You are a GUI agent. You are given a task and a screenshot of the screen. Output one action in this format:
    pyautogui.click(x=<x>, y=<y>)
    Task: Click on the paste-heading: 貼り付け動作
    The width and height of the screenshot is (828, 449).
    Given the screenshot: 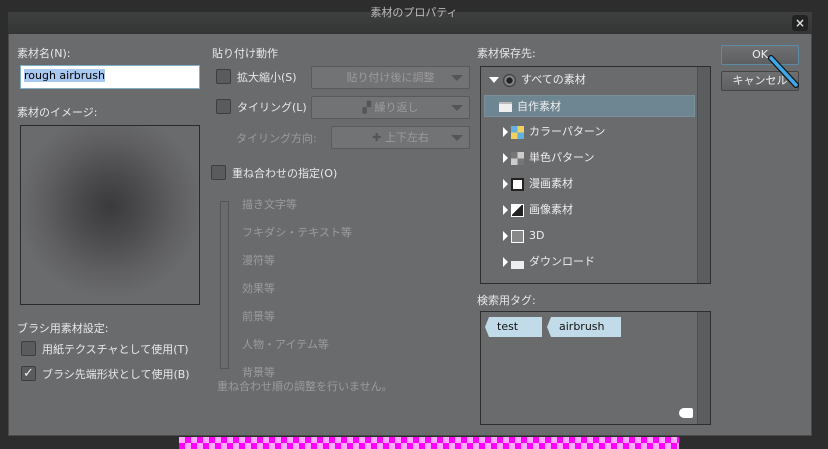 What is the action you would take?
    pyautogui.click(x=245, y=53)
    